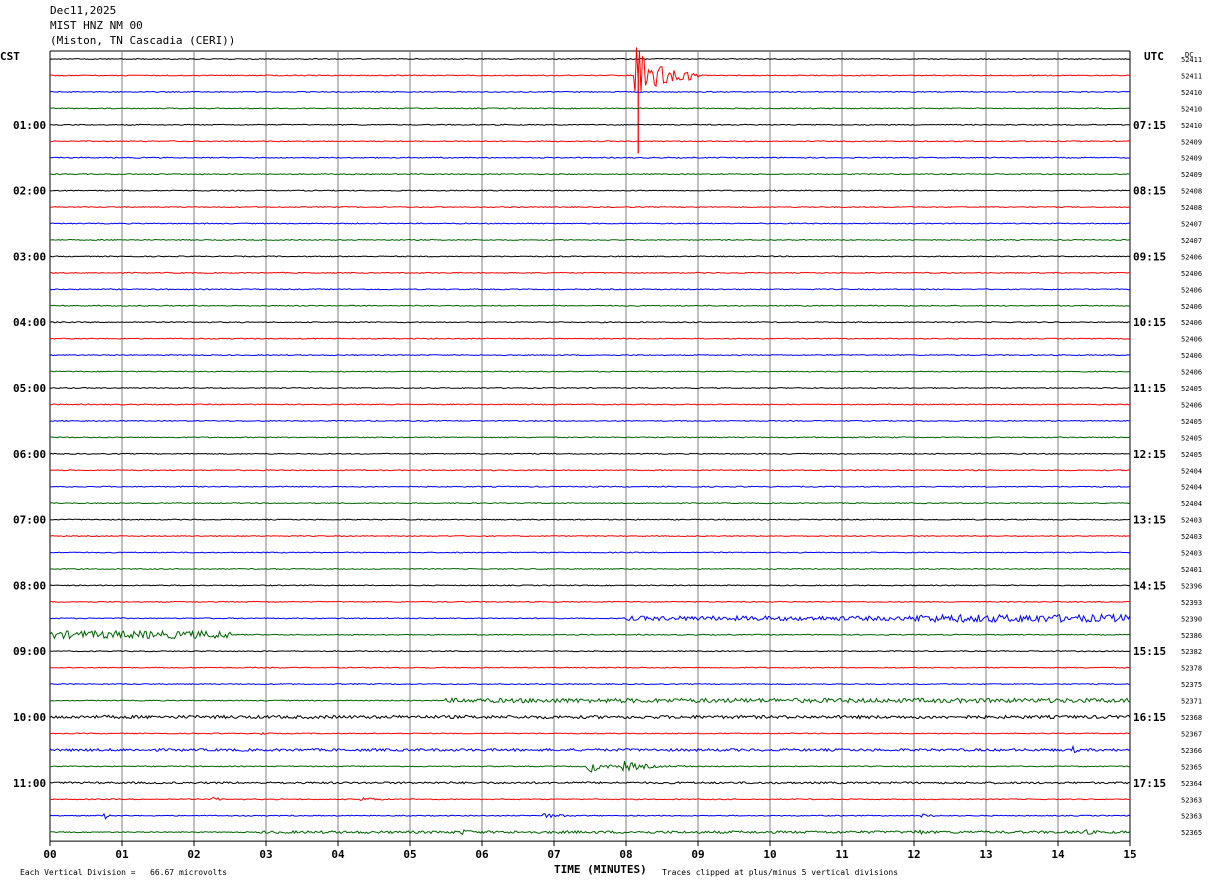 The width and height of the screenshot is (1210, 886). I want to click on right-hour-label: 15:15, so click(1149, 651).